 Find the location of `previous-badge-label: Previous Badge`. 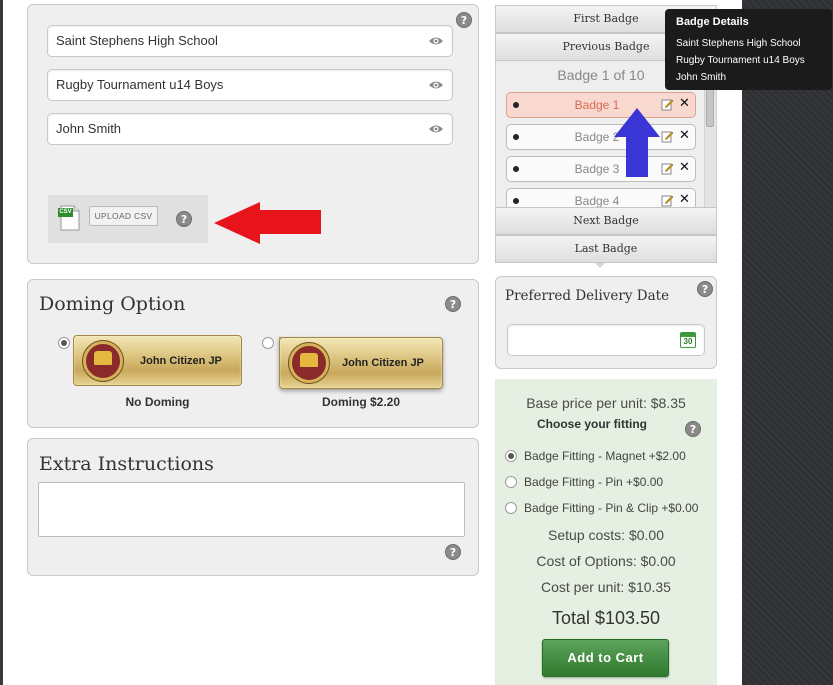

previous-badge-label: Previous Badge is located at coordinates (606, 46).